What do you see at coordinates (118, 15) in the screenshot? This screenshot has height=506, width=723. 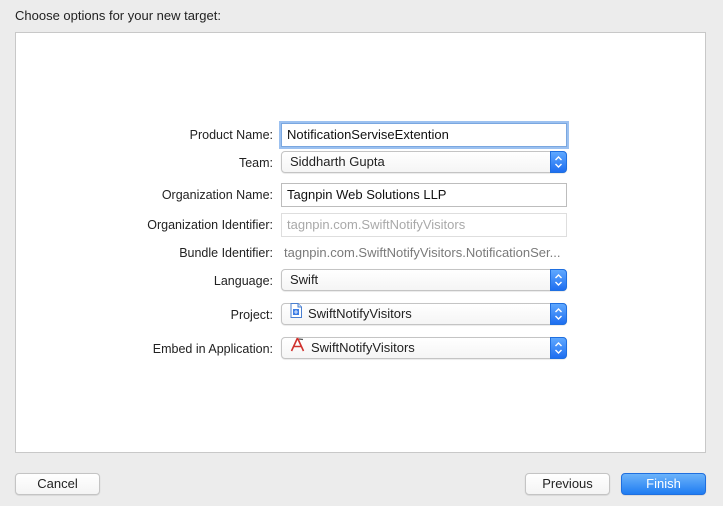 I see `dialog-heading: Choose options for your new target:` at bounding box center [118, 15].